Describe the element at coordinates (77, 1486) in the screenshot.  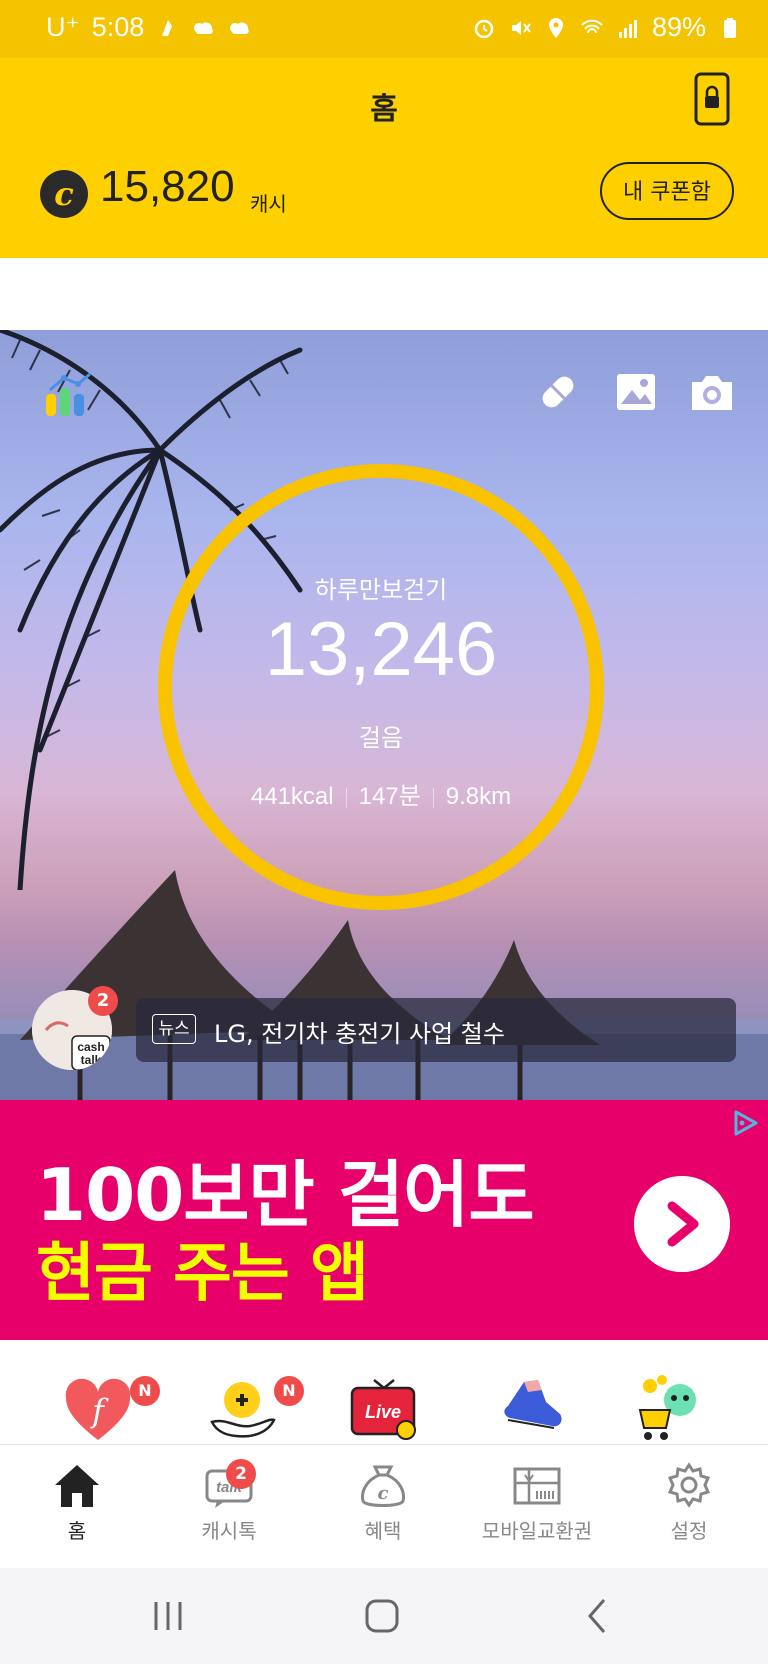
I see `home-icon` at that location.